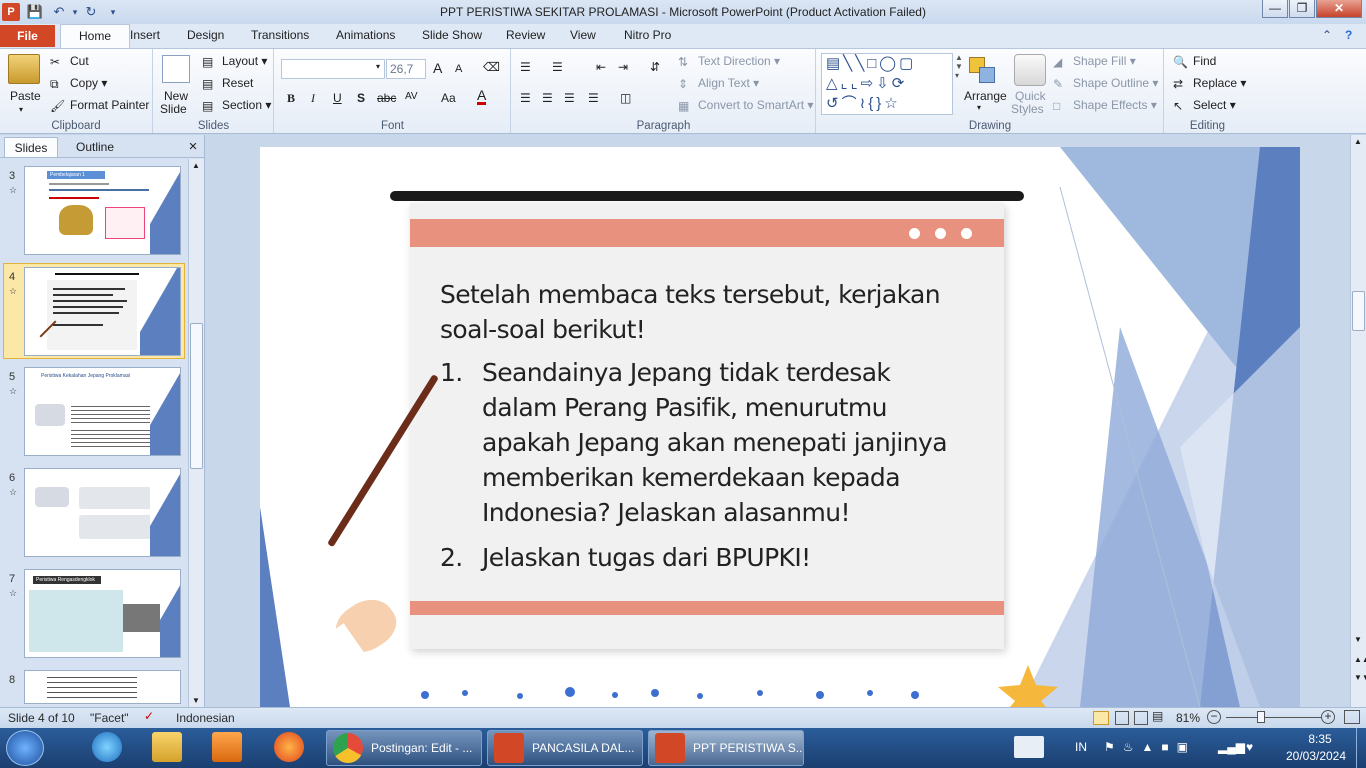  What do you see at coordinates (1358, 311) in the screenshot?
I see `slide-scroll-thumb` at bounding box center [1358, 311].